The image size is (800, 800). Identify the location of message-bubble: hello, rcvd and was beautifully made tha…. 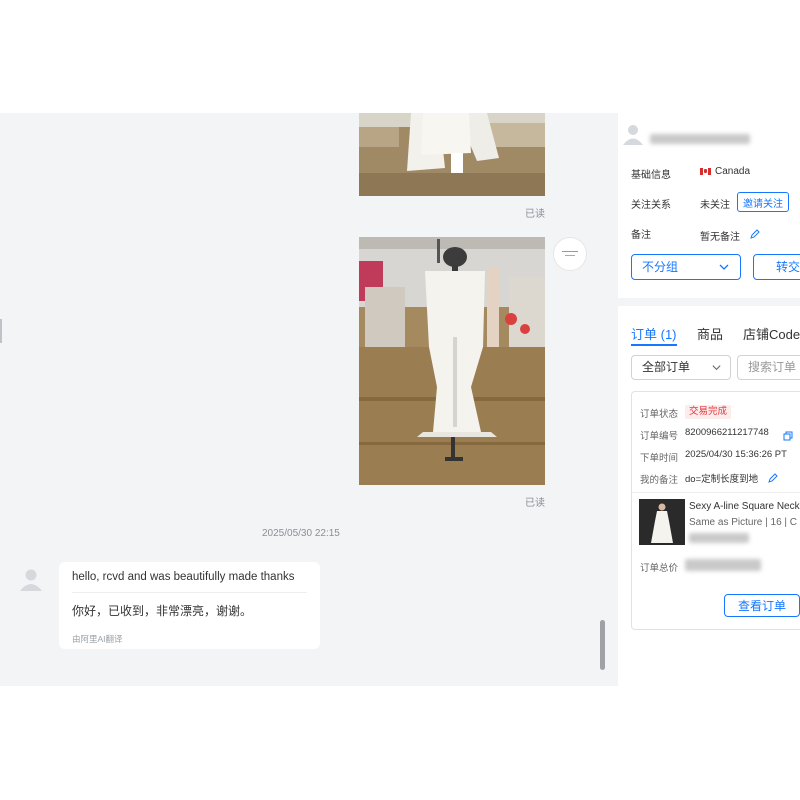
(189, 605).